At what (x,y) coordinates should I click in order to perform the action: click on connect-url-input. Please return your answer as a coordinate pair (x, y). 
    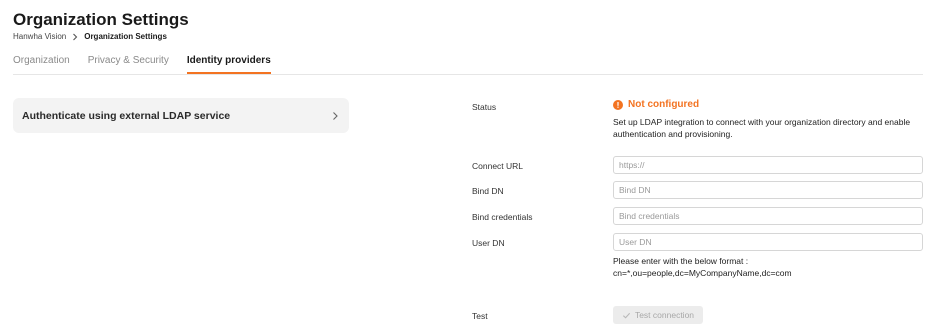
    Looking at the image, I should click on (768, 165).